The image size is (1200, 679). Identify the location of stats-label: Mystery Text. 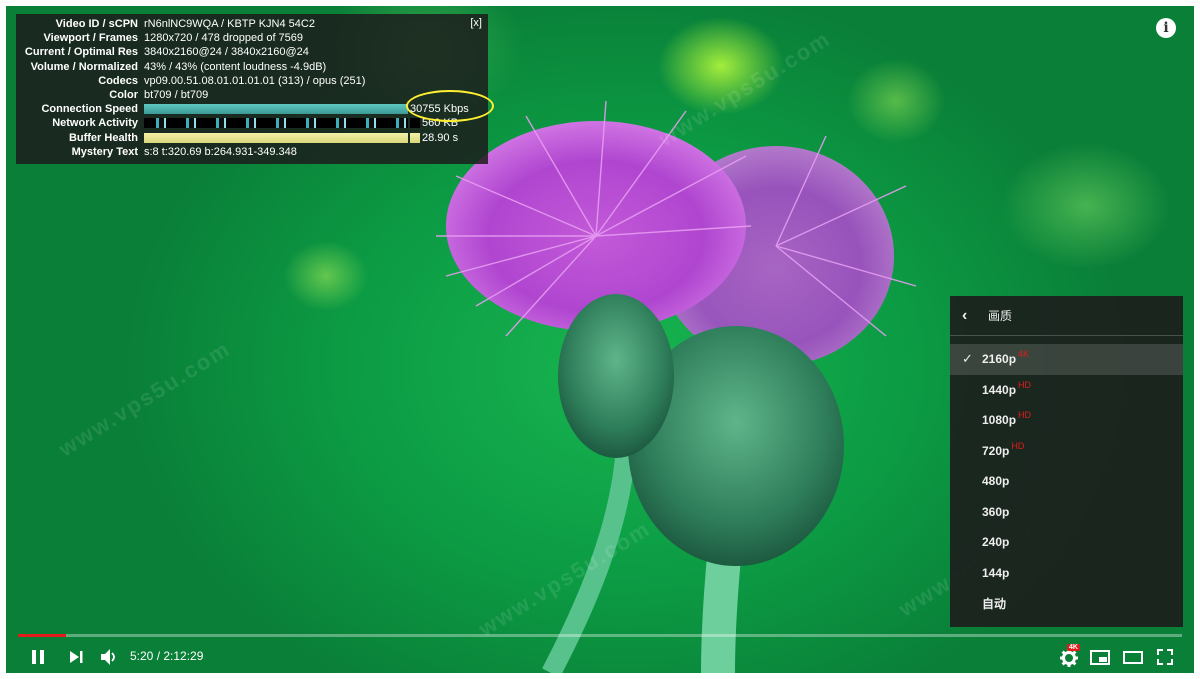
(104, 151).